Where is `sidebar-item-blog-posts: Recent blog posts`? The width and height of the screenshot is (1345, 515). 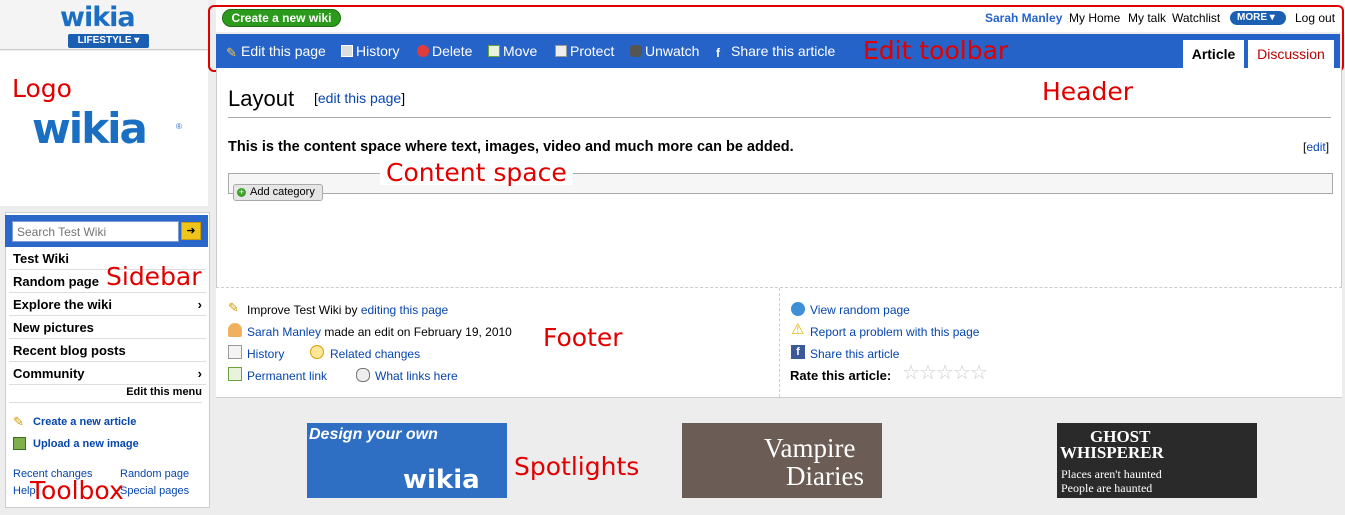
sidebar-item-blog-posts: Recent blog posts is located at coordinates (107, 351).